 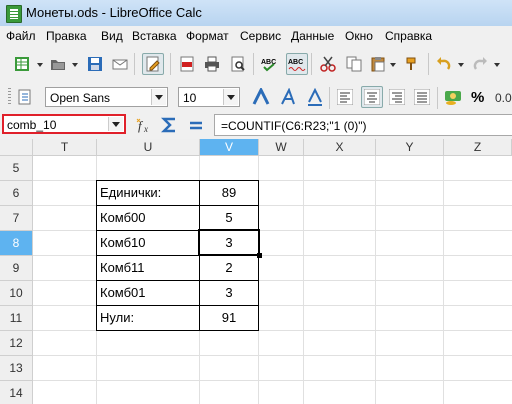 What do you see at coordinates (372, 97) in the screenshot?
I see `align-center-icon` at bounding box center [372, 97].